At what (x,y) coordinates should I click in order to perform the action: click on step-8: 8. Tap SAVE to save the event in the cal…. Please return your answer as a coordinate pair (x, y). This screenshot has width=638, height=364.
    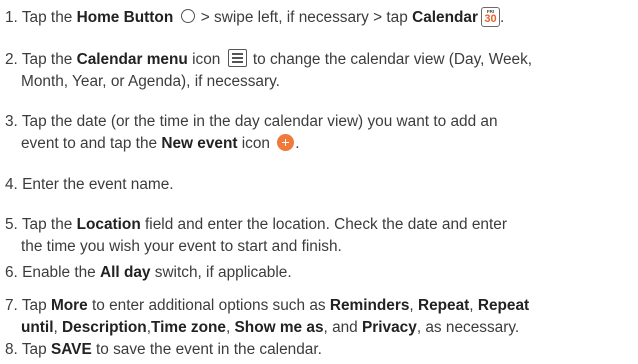
    Looking at the image, I should click on (319, 350).